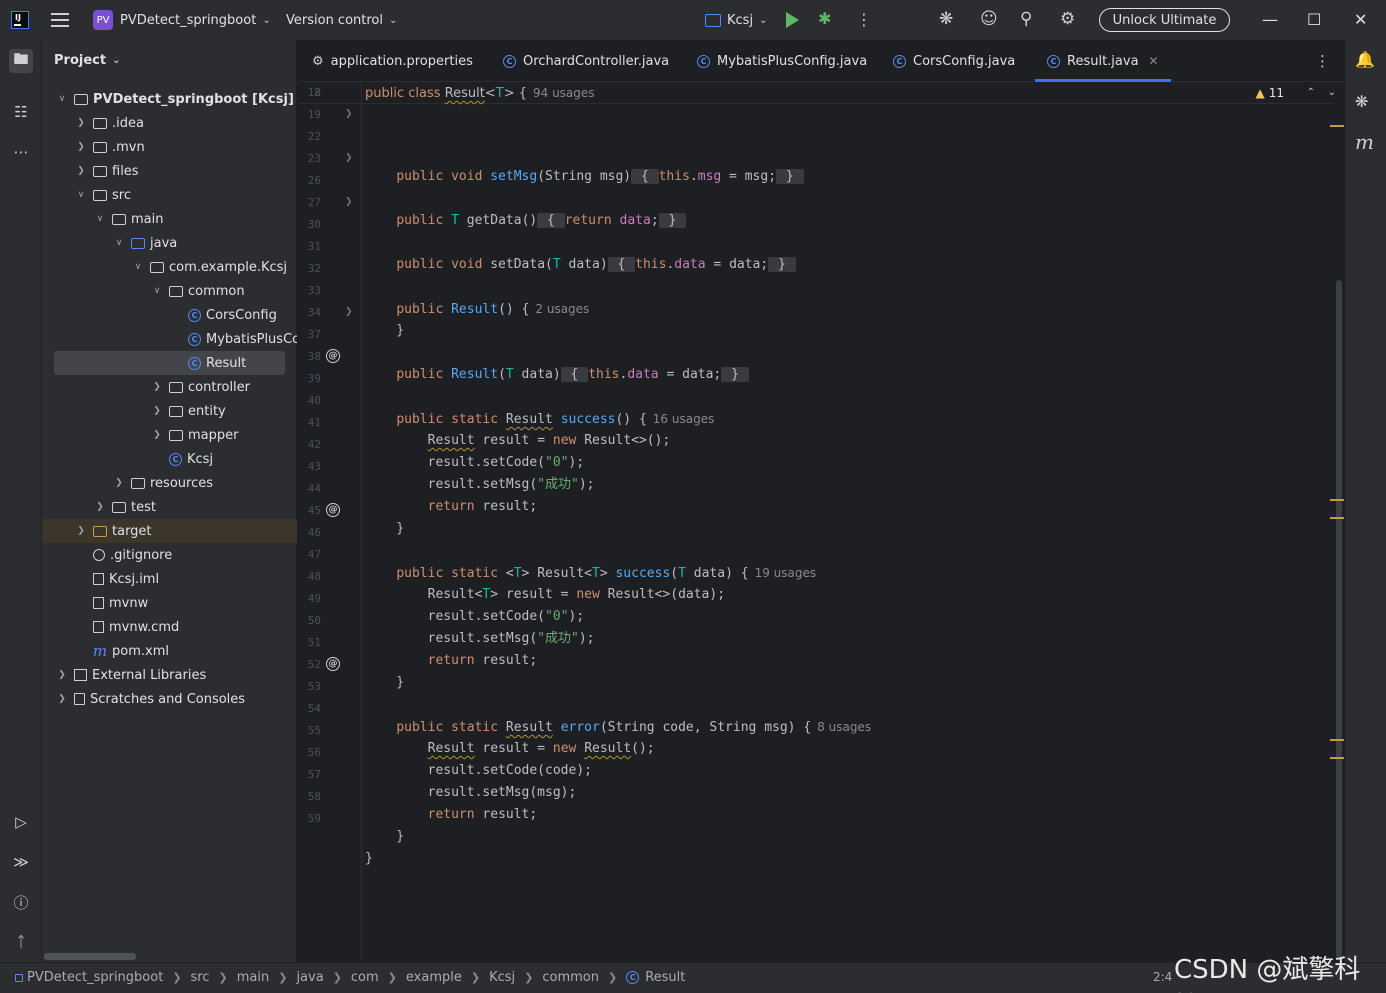  What do you see at coordinates (21, 61) in the screenshot?
I see `project-tool-icon: 🖿` at bounding box center [21, 61].